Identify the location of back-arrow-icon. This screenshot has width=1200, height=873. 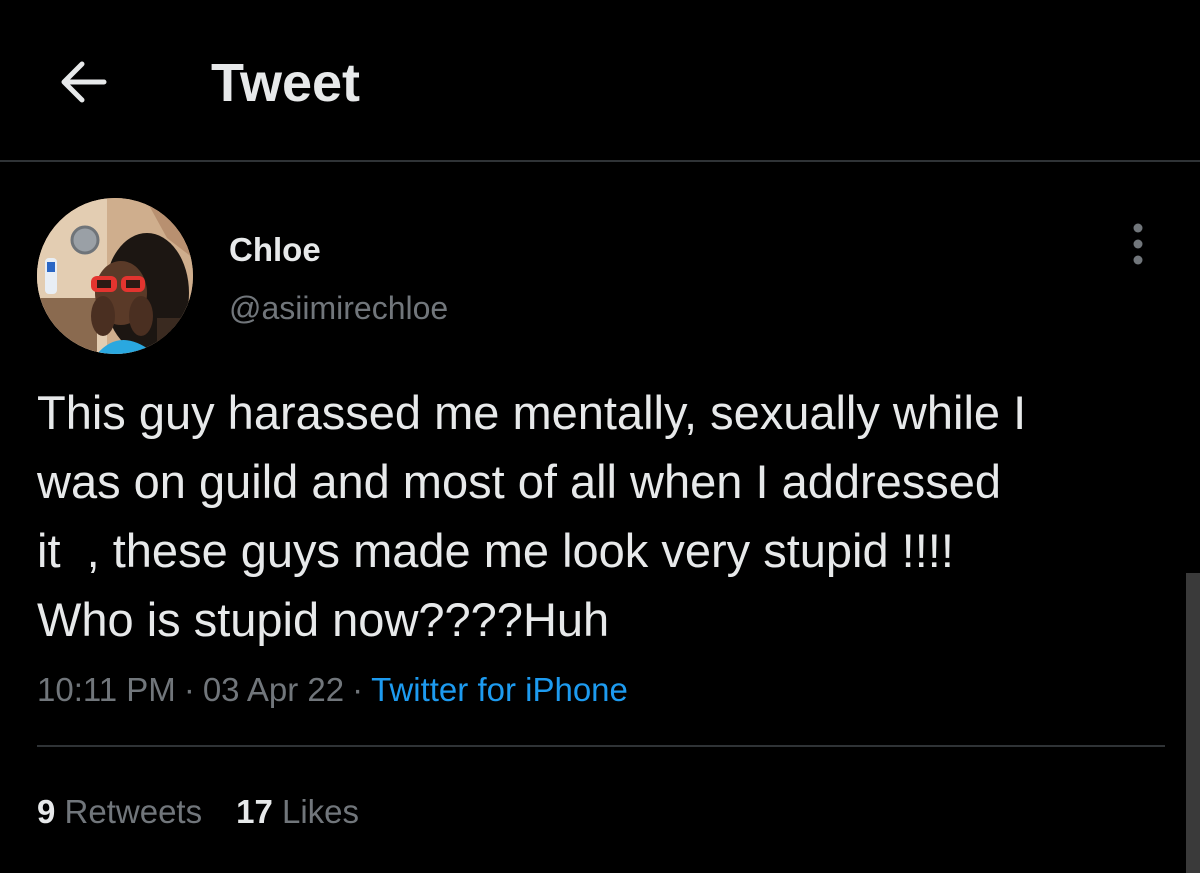
(82, 84).